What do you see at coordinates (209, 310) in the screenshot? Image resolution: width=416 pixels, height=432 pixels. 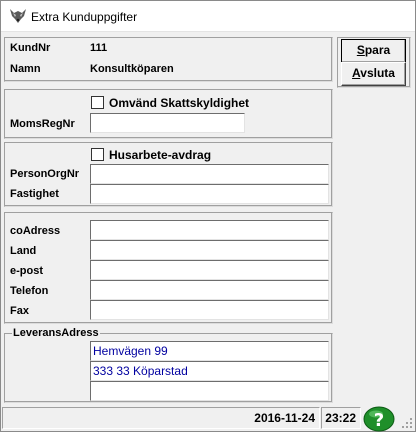 I see `fax-field` at bounding box center [209, 310].